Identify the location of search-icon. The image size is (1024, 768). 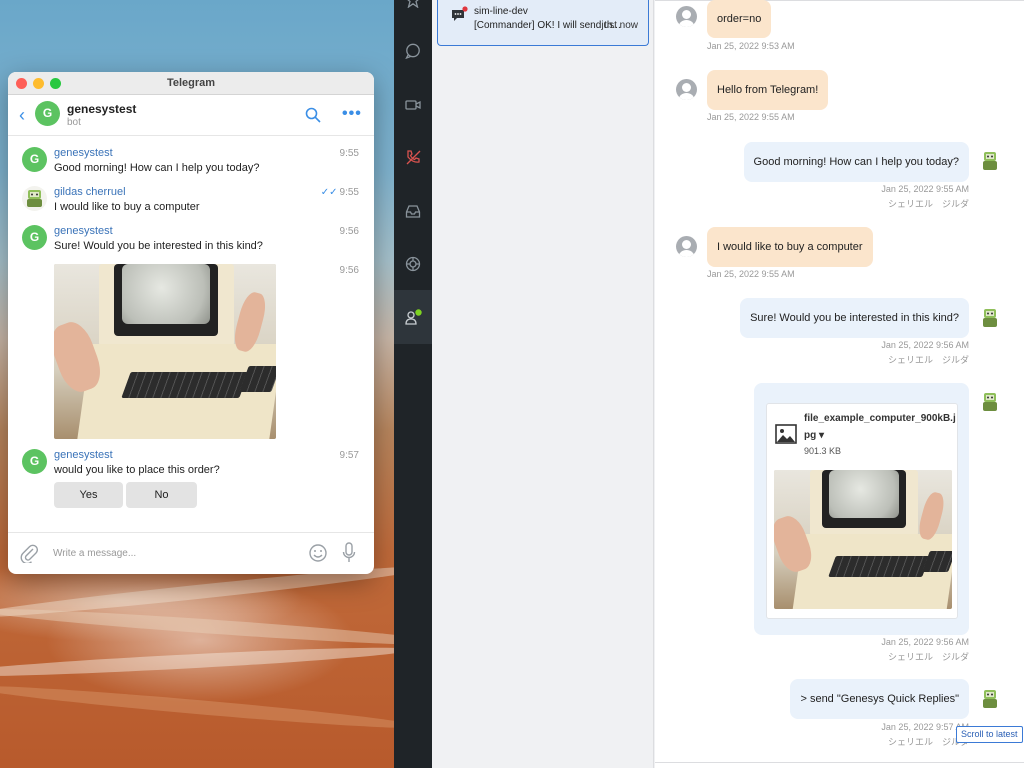
(313, 116).